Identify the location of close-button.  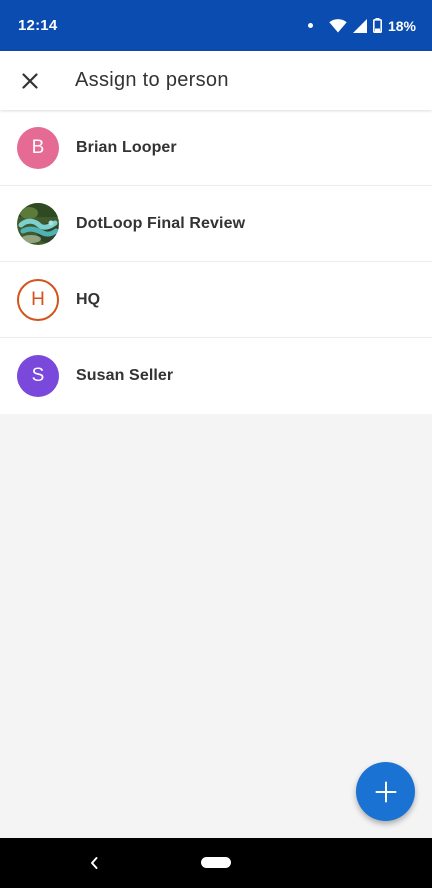
(30, 80).